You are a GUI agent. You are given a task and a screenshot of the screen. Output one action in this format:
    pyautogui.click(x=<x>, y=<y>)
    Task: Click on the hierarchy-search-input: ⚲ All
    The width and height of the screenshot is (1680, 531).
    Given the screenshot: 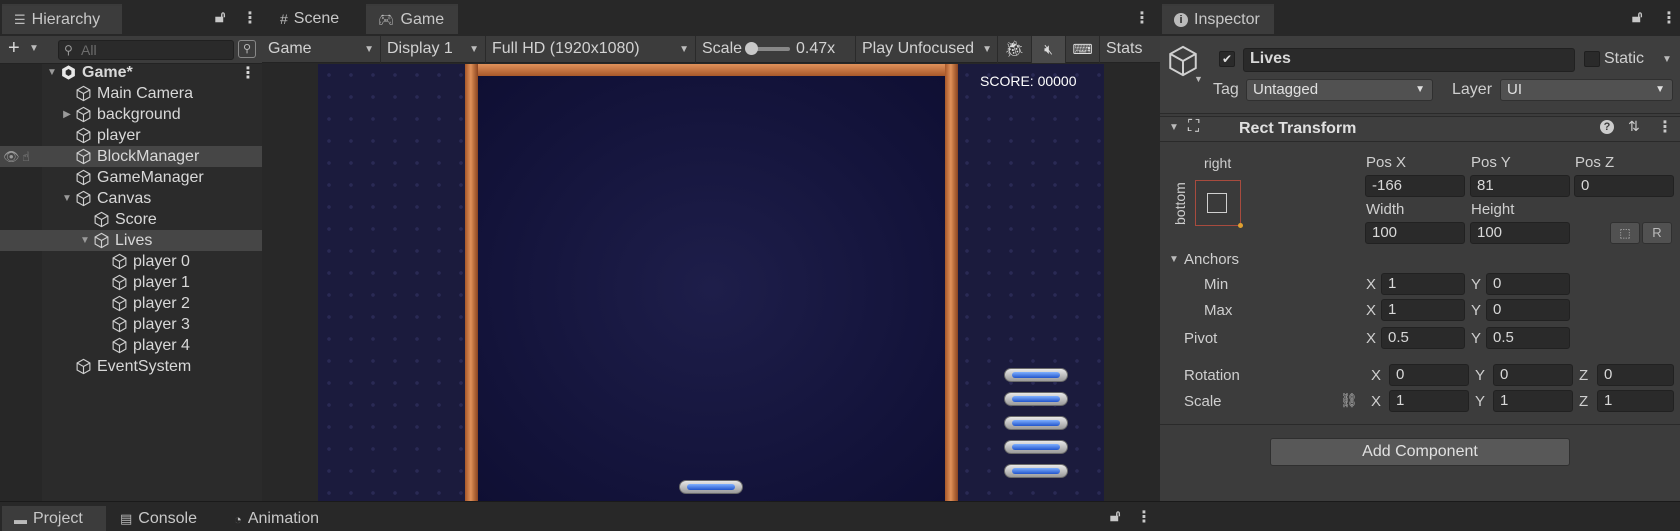 What is the action you would take?
    pyautogui.click(x=146, y=50)
    